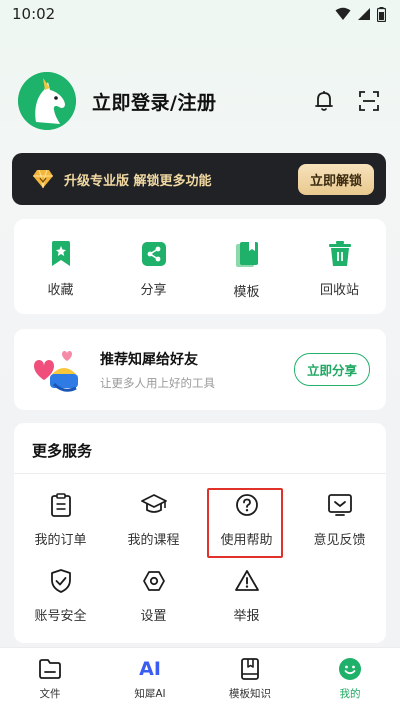 This screenshot has width=400, height=711. Describe the element at coordinates (153, 503) in the screenshot. I see `graduation-cap-icon` at that location.